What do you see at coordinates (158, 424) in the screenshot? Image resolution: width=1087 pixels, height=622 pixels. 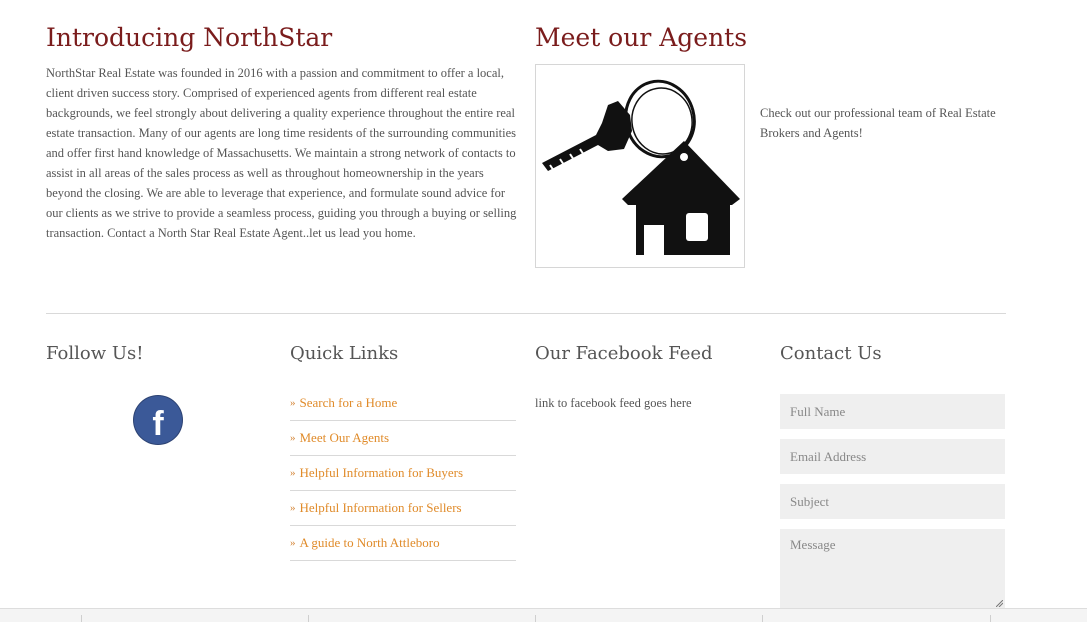 I see `facebook-glyph: f` at bounding box center [158, 424].